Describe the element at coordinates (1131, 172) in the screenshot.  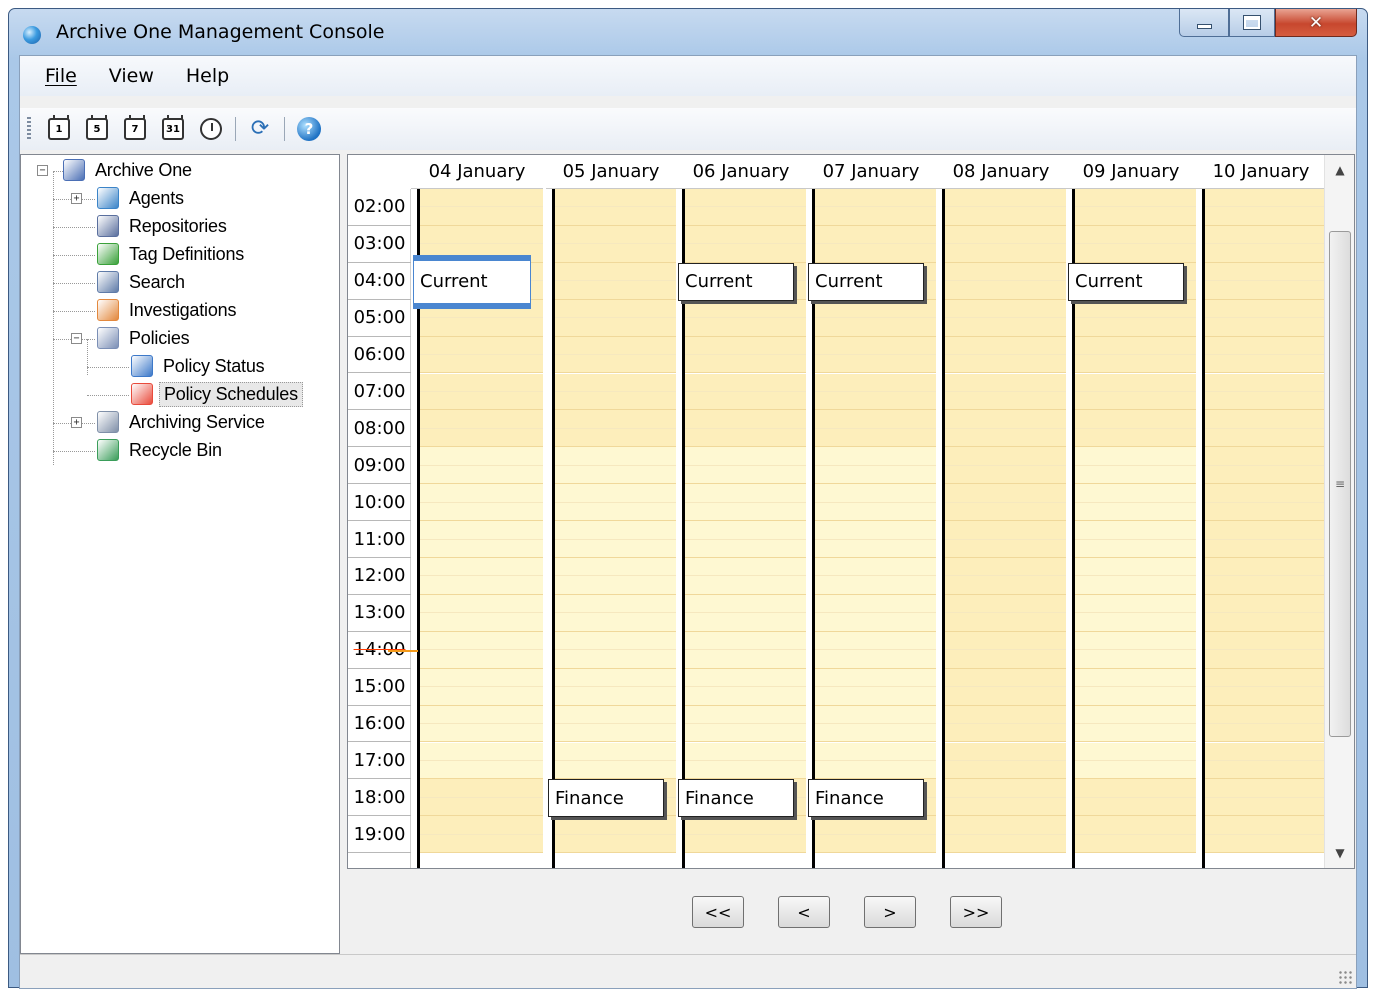
I see `day-header: 09 January` at that location.